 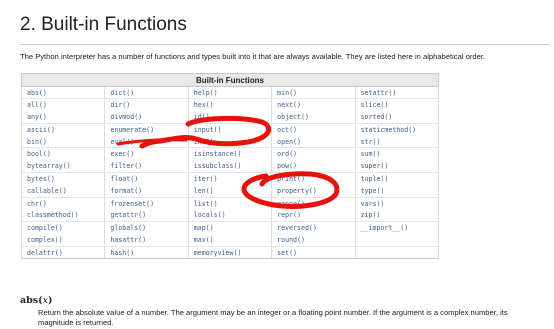 I want to click on function-link: tuple(), so click(x=375, y=179).